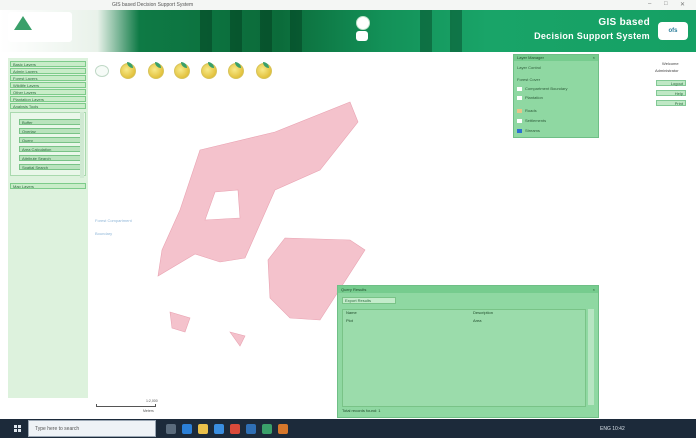 The image size is (696, 438). Describe the element at coordinates (102, 71) in the screenshot. I see `globe-icon` at that location.